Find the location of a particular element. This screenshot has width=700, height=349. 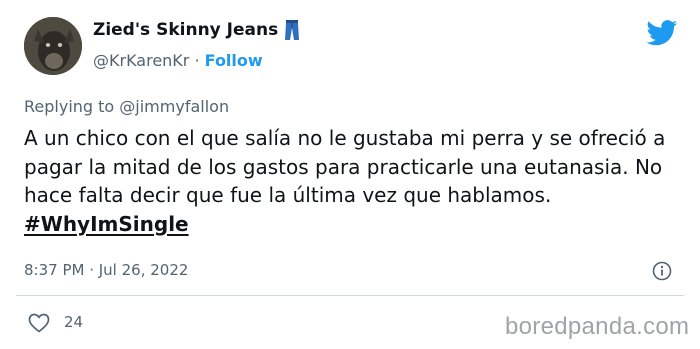

replying-to: Replying to @jimmyfallon is located at coordinates (126, 106).